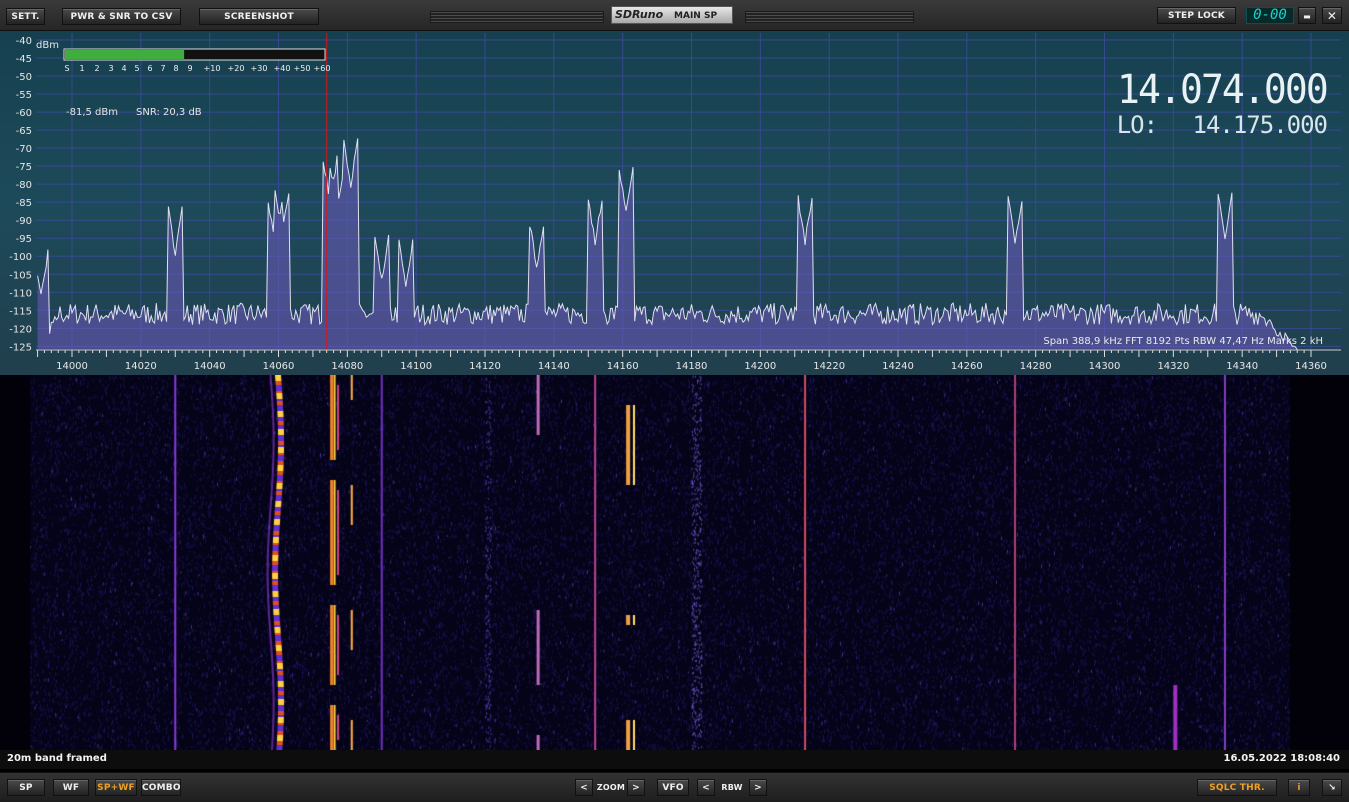 This screenshot has height=802, width=1349. What do you see at coordinates (125, 54) in the screenshot?
I see `smeter-bar` at bounding box center [125, 54].